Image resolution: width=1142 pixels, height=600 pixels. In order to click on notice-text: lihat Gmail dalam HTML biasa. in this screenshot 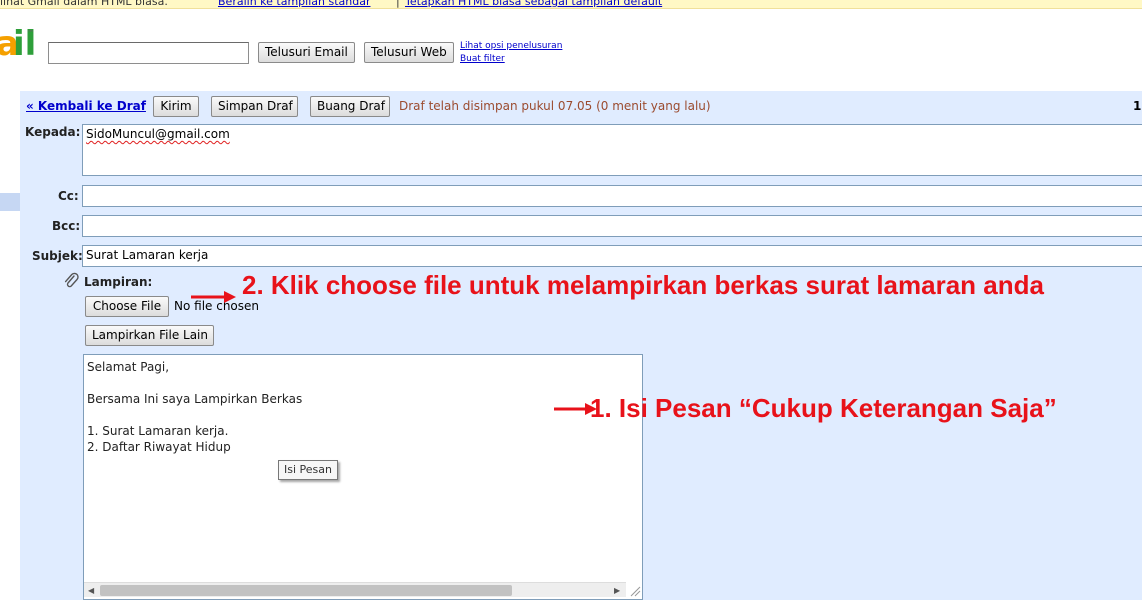, I will do `click(84, 4)`.